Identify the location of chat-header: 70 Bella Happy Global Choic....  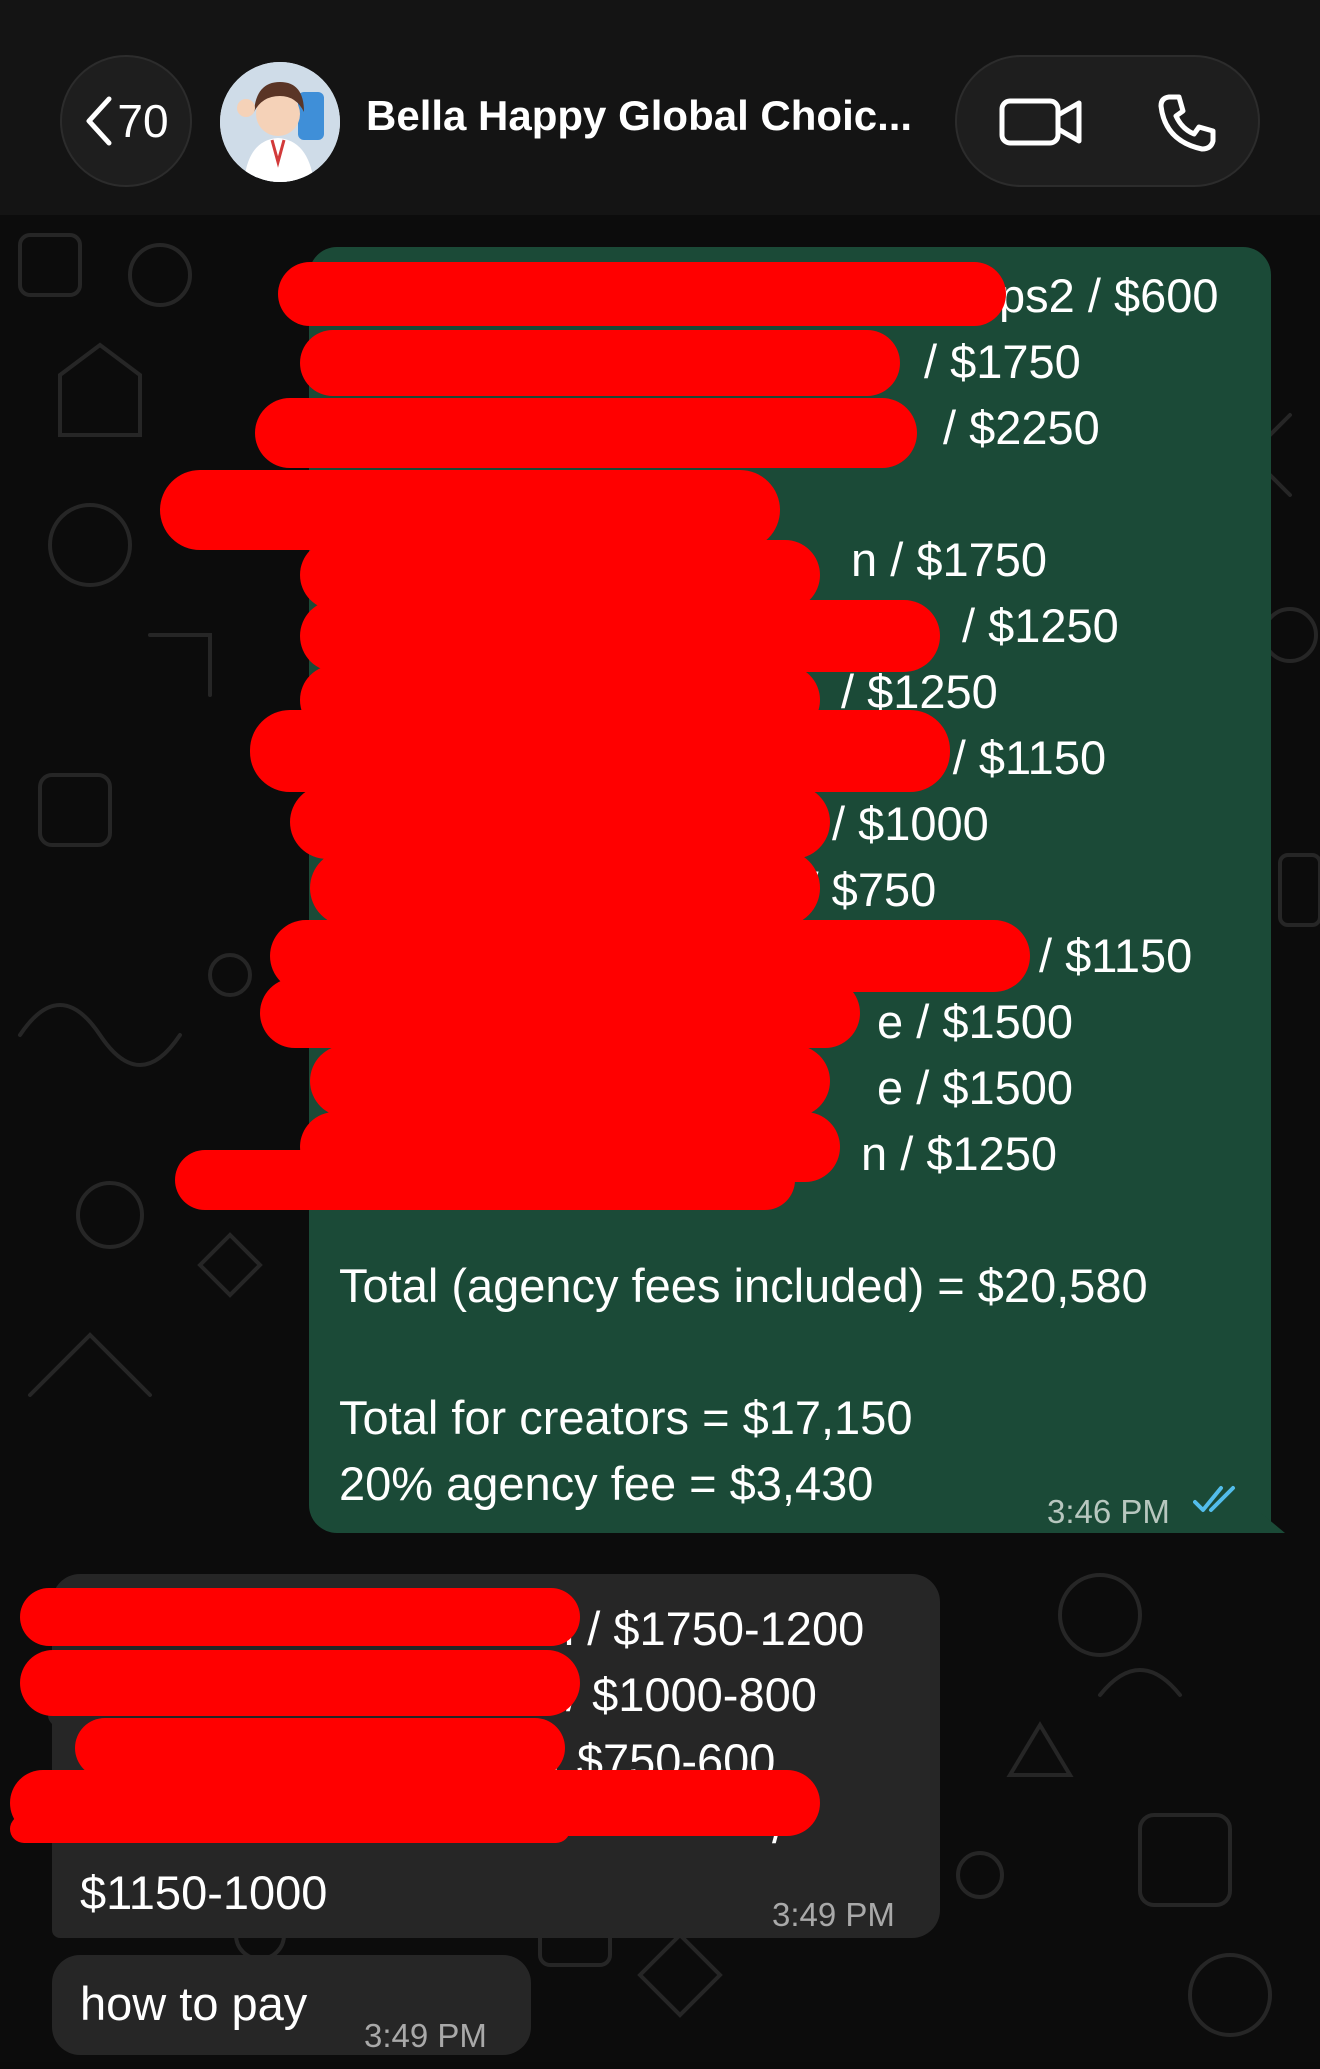
(660, 107).